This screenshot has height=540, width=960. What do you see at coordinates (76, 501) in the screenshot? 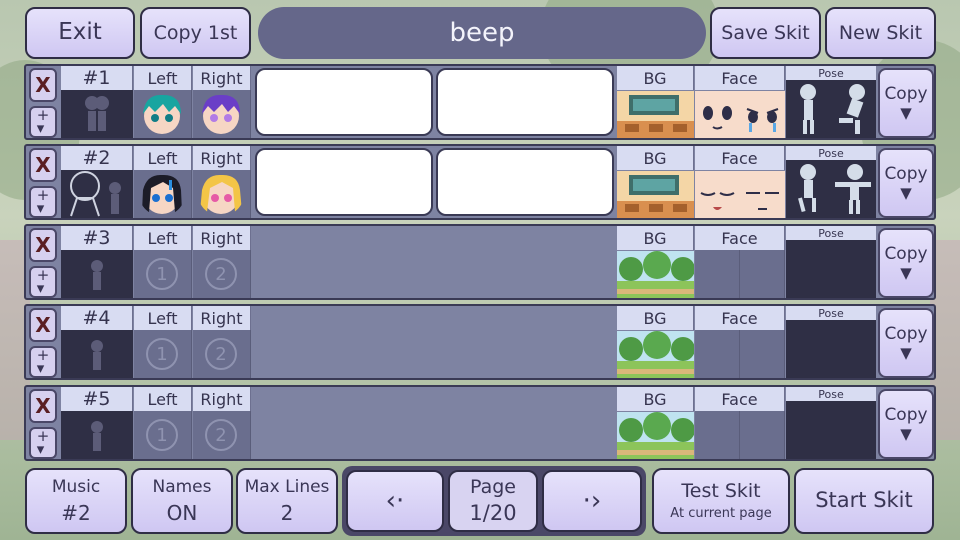
I see `music-button: Music #2` at bounding box center [76, 501].